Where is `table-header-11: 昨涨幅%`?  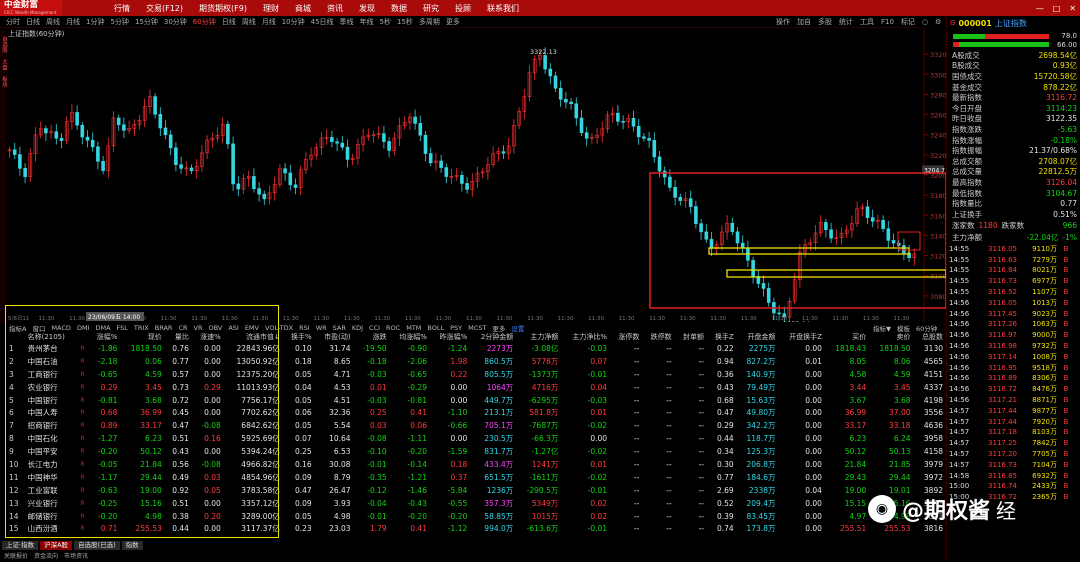 table-header-11: 昨涨幅% is located at coordinates (450, 337).